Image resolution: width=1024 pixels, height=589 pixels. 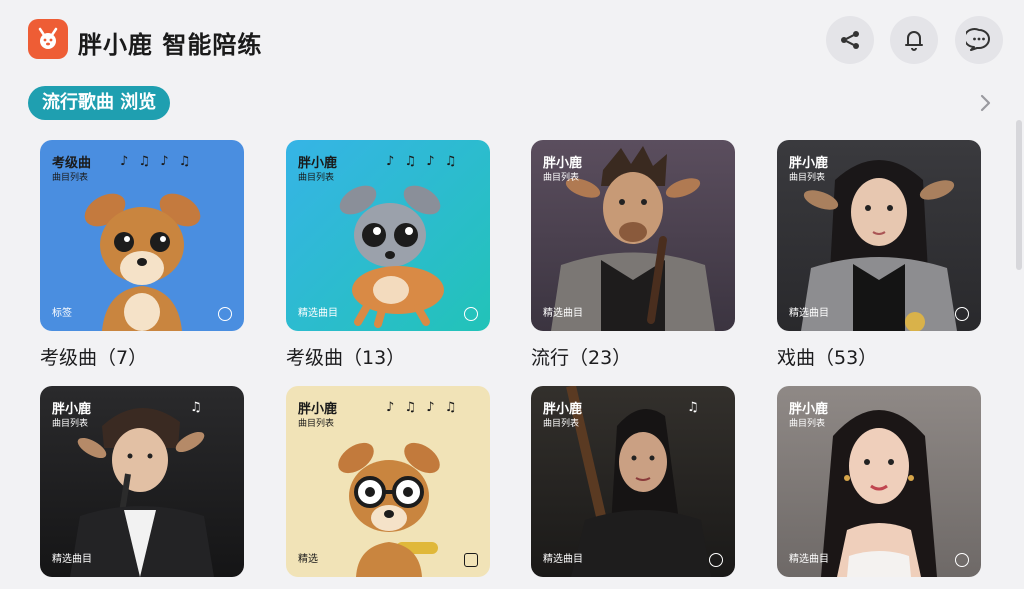 I want to click on scrollbar, so click(x=1019, y=195).